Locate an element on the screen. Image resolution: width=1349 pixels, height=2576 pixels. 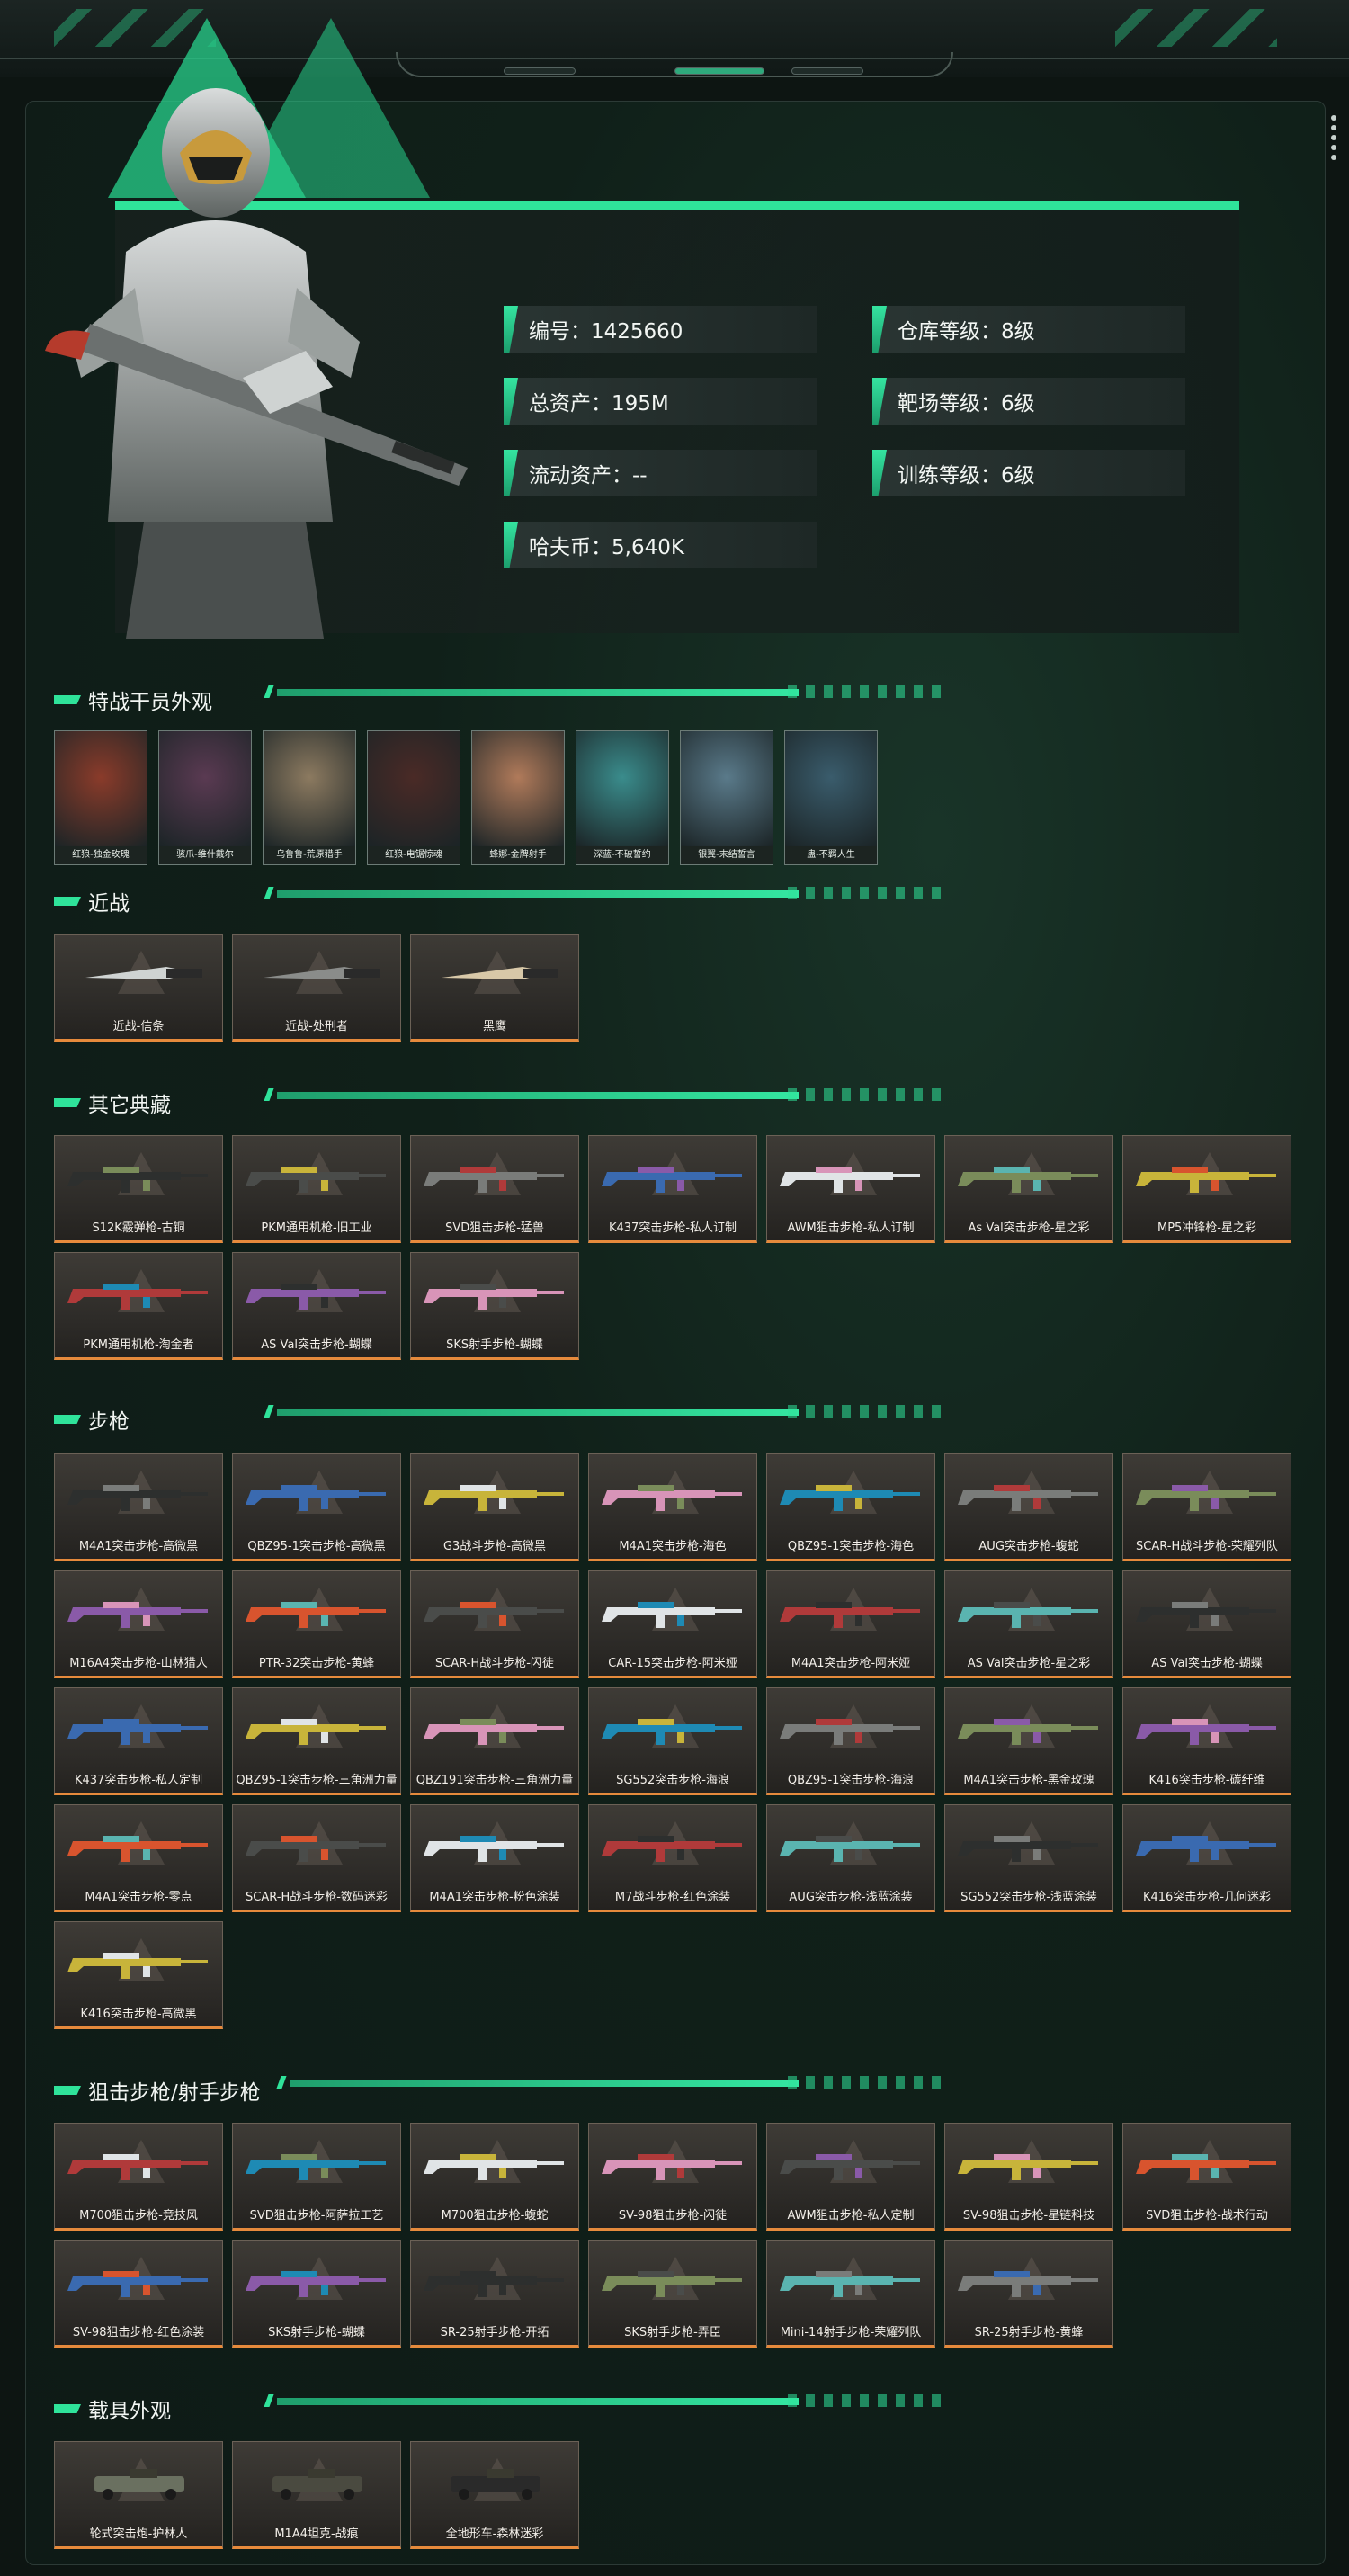
melee-card: 近战-处刑者 is located at coordinates (316, 988).